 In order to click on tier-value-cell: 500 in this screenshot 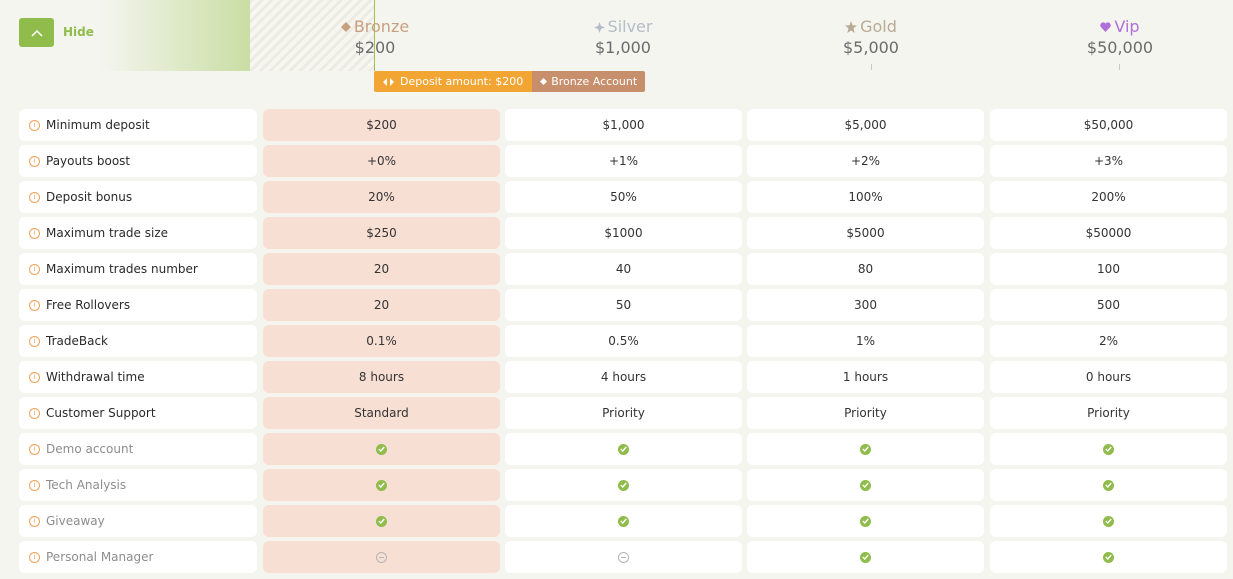, I will do `click(1108, 305)`.